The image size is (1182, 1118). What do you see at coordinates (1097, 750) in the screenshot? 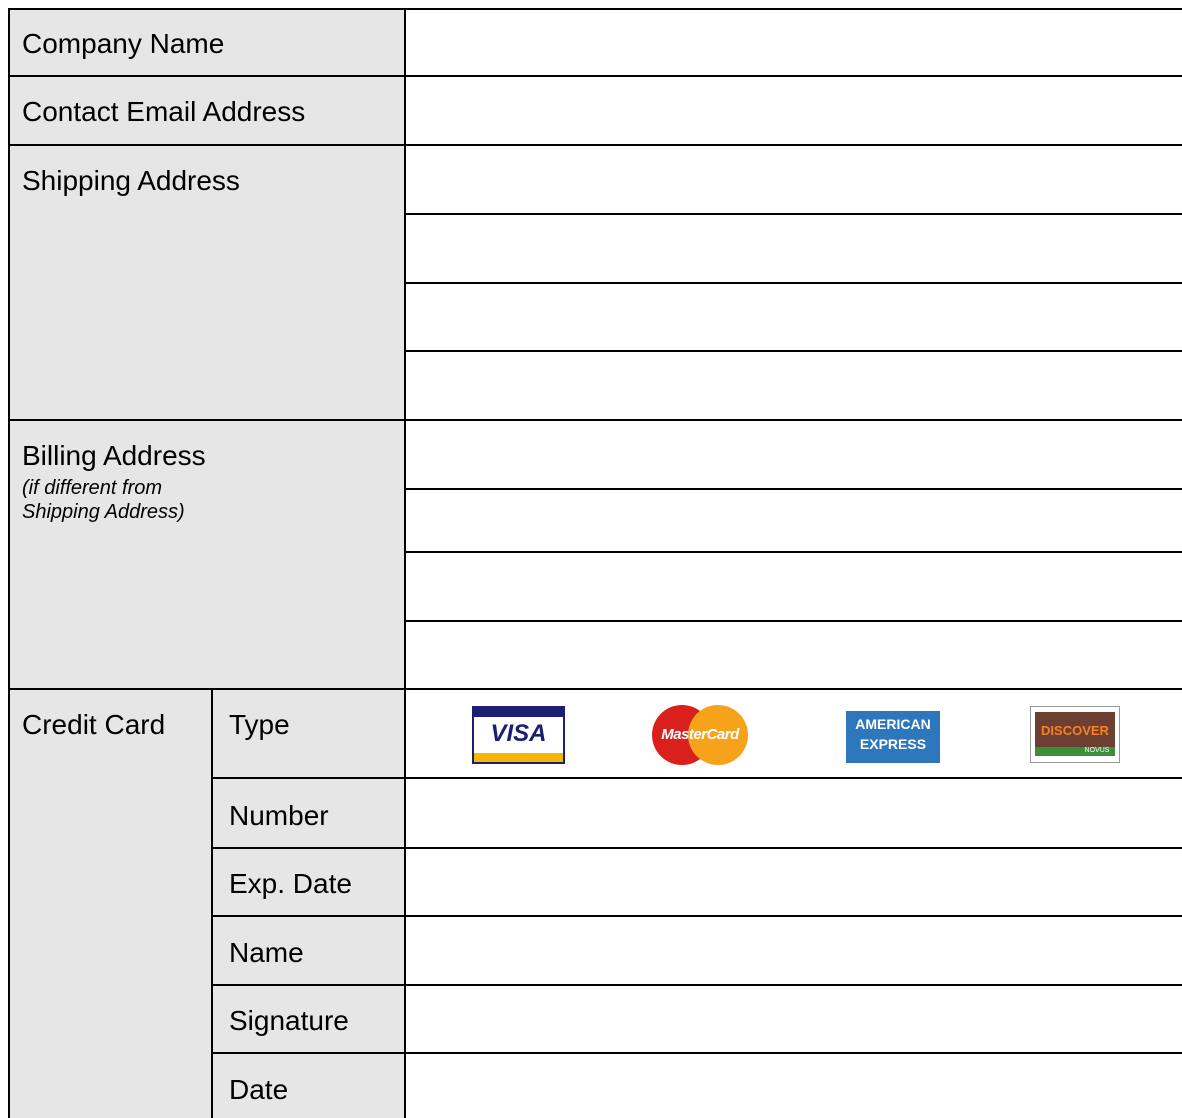
I see `discover-novus-text: NOVUS` at bounding box center [1097, 750].